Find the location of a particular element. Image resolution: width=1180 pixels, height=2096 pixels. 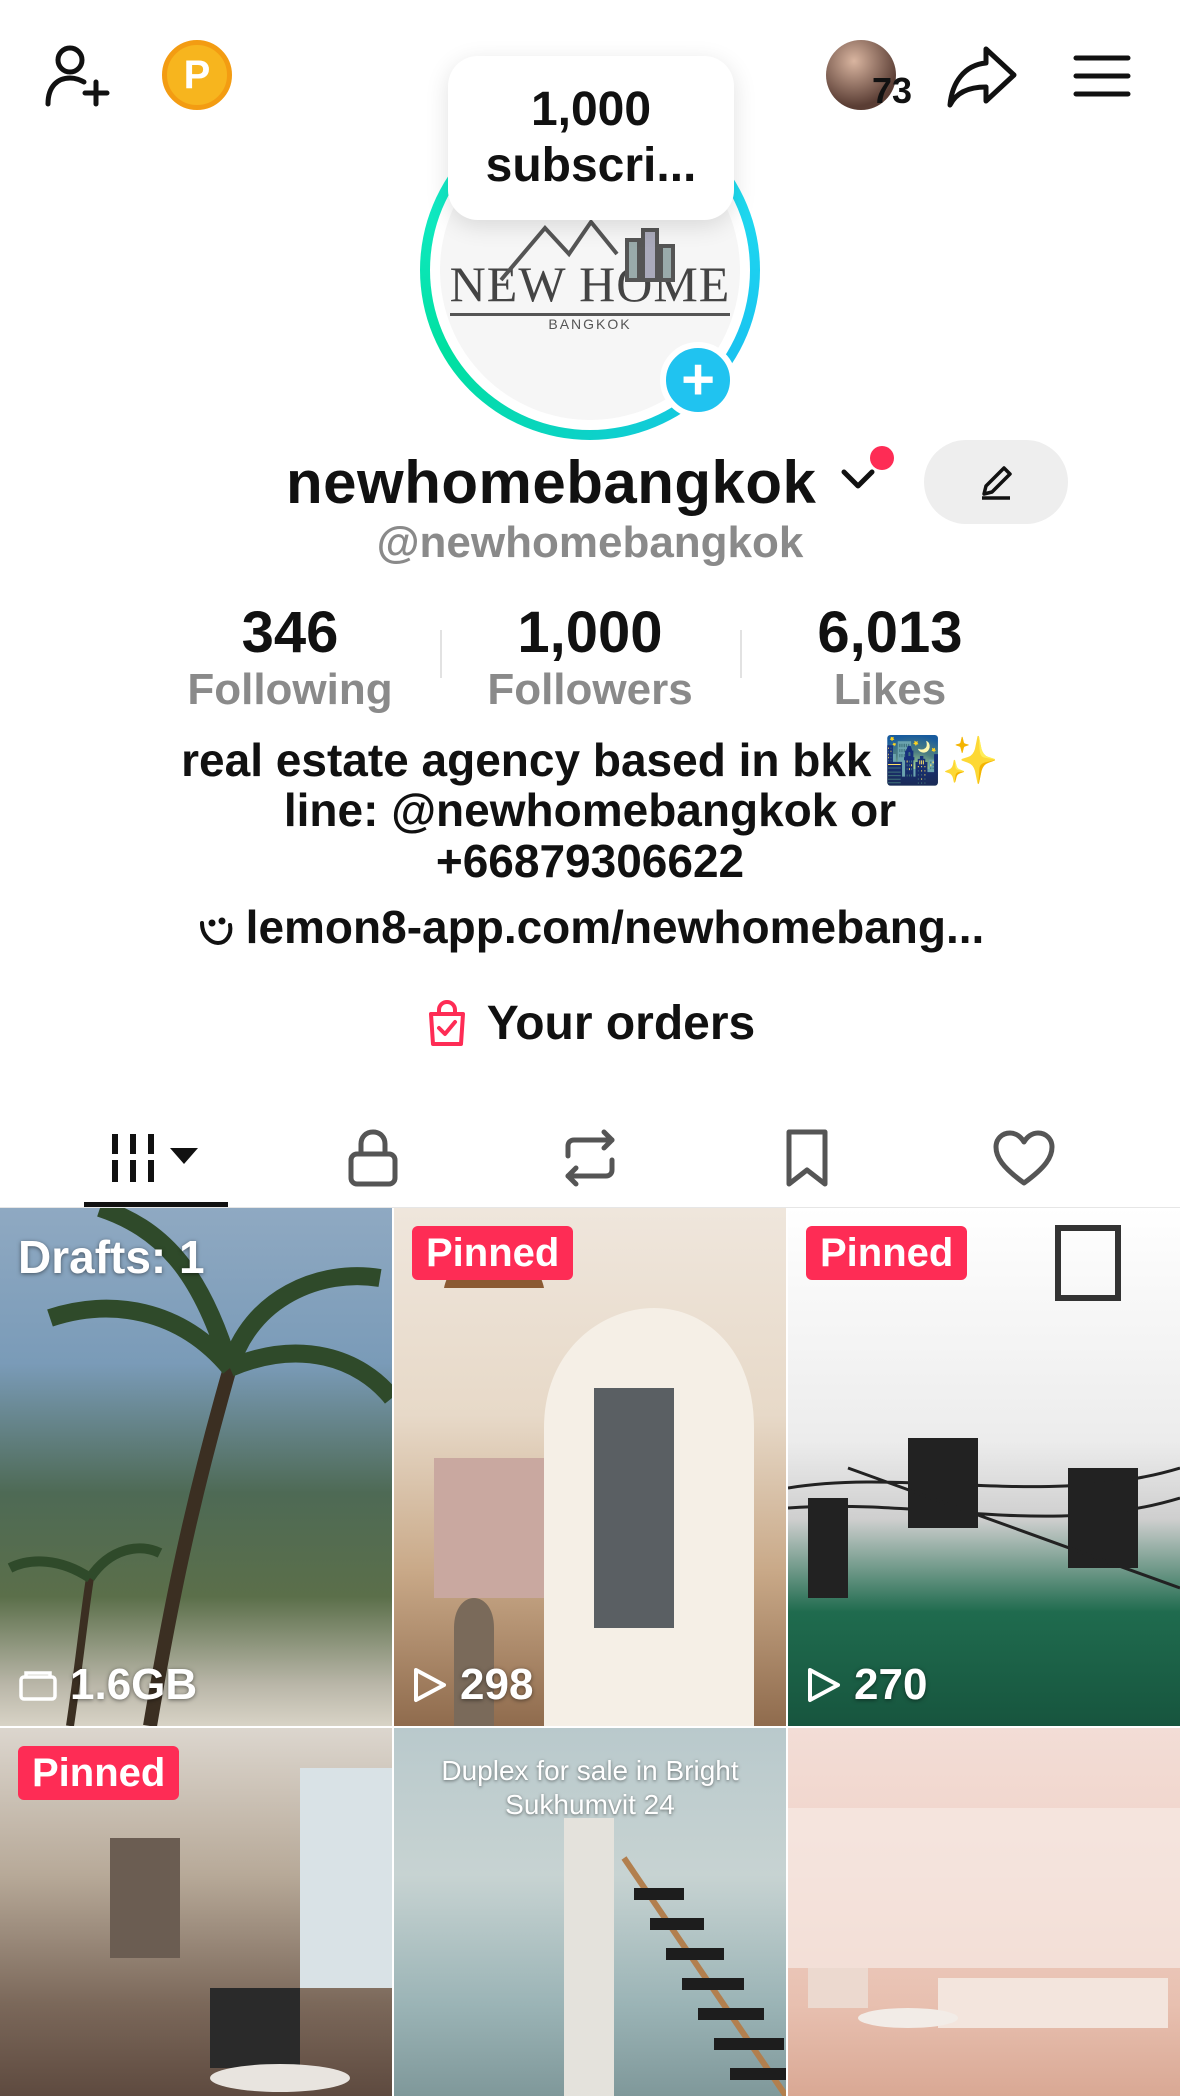

stat-likes-label: Likes is located at coordinates (890, 689).